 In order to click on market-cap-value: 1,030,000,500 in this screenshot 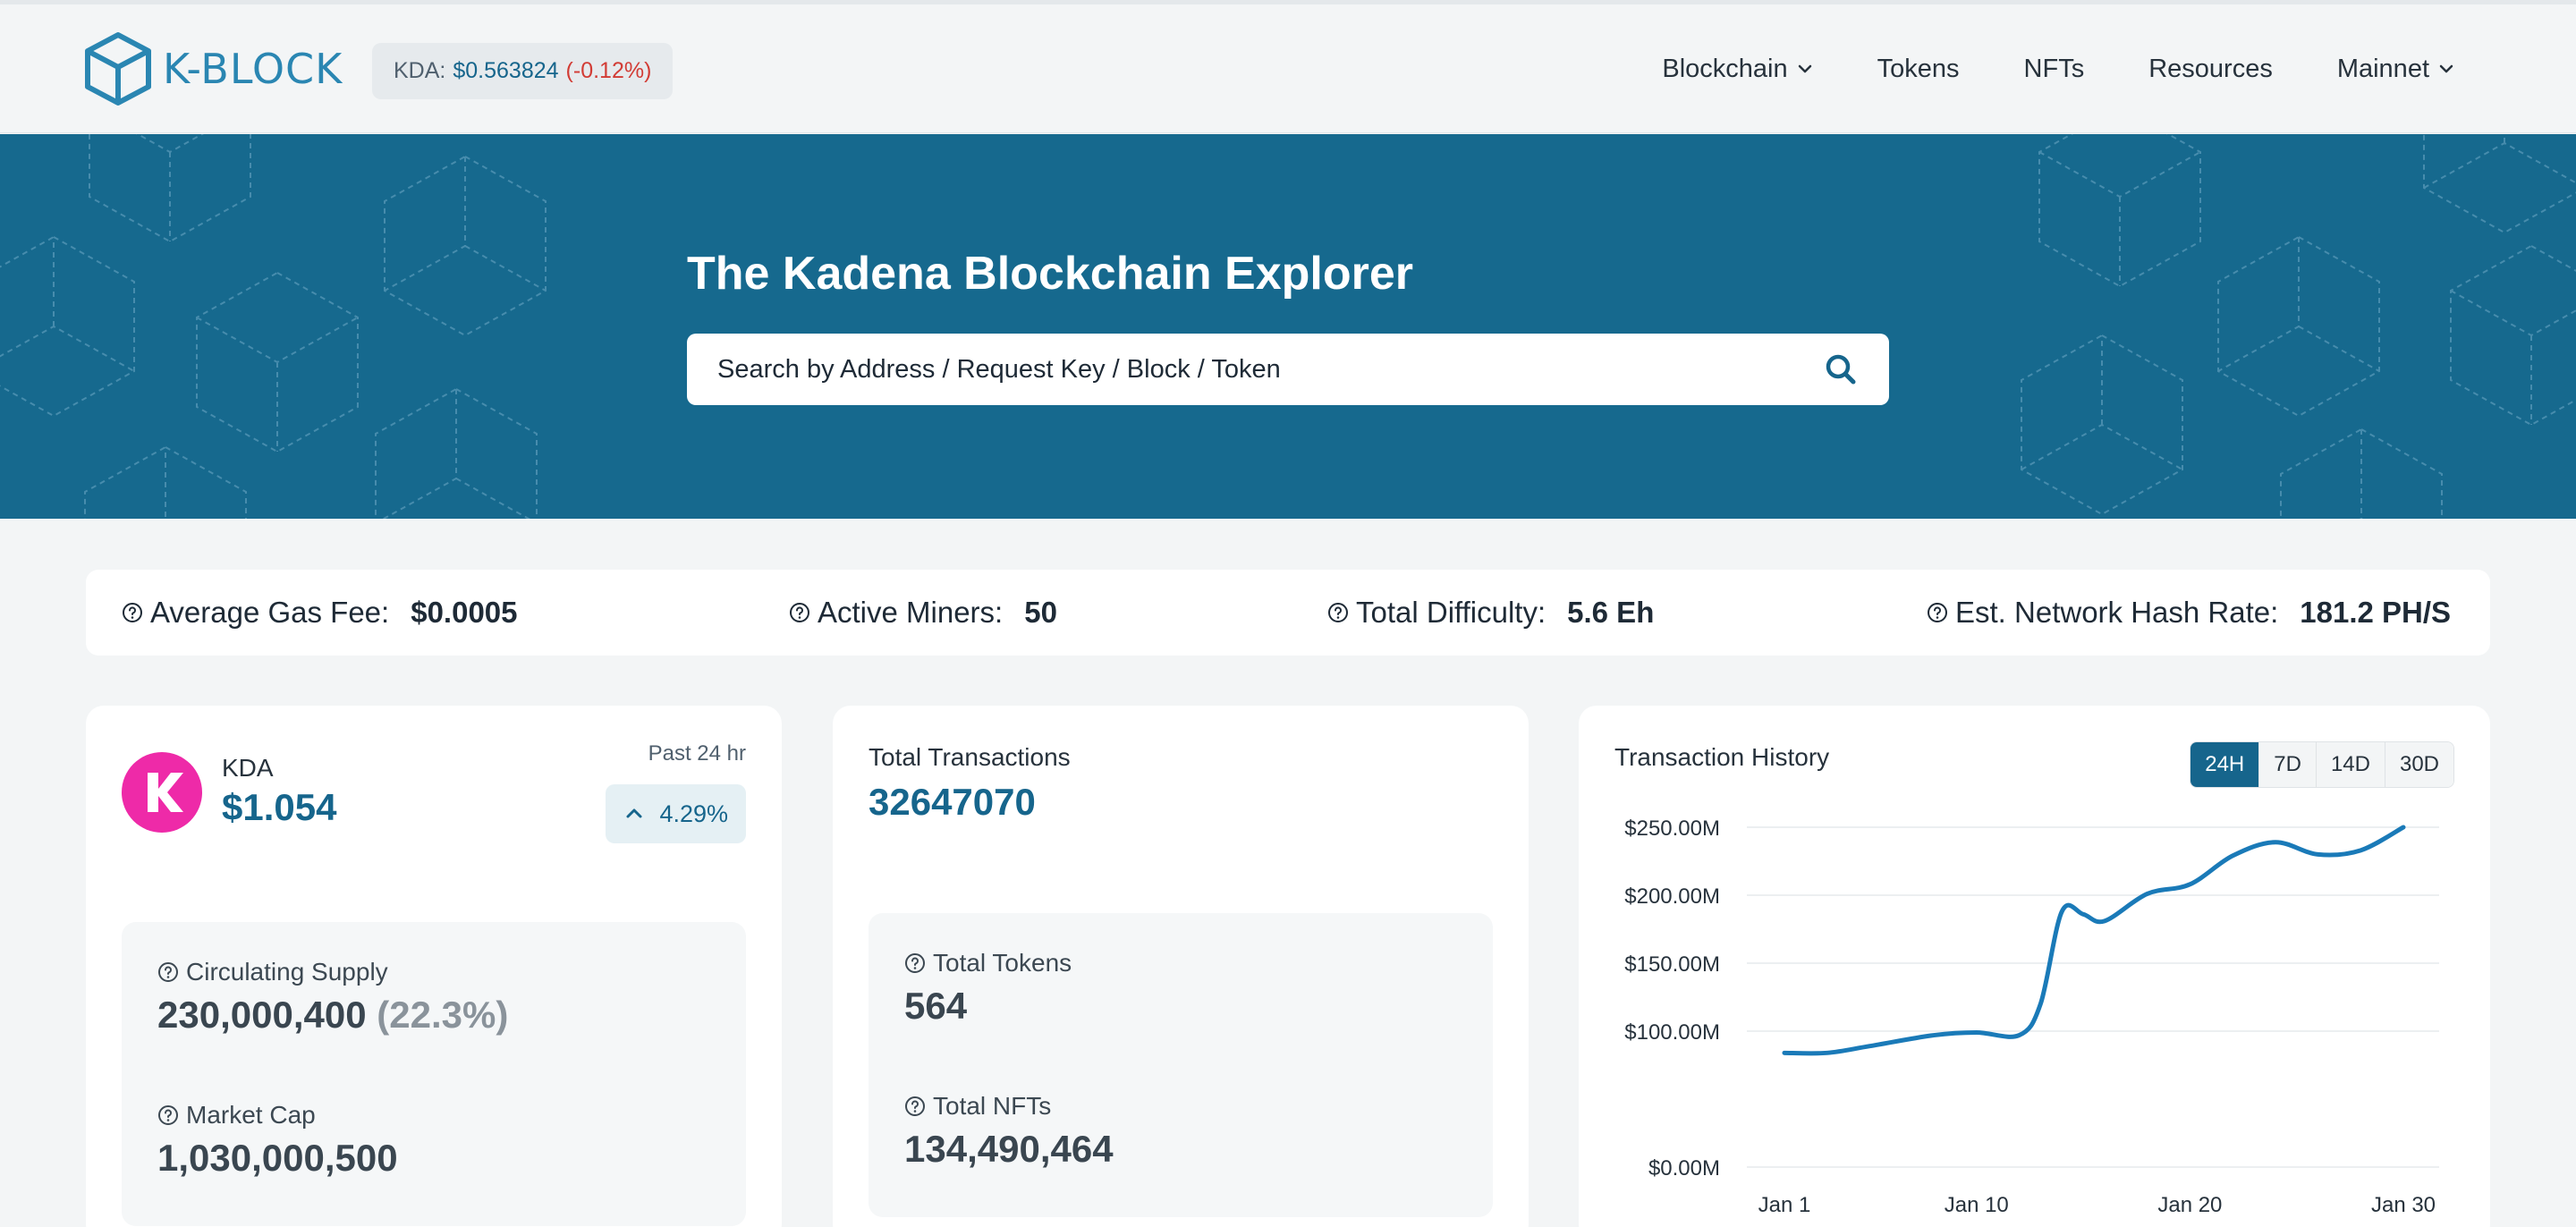, I will do `click(277, 1158)`.